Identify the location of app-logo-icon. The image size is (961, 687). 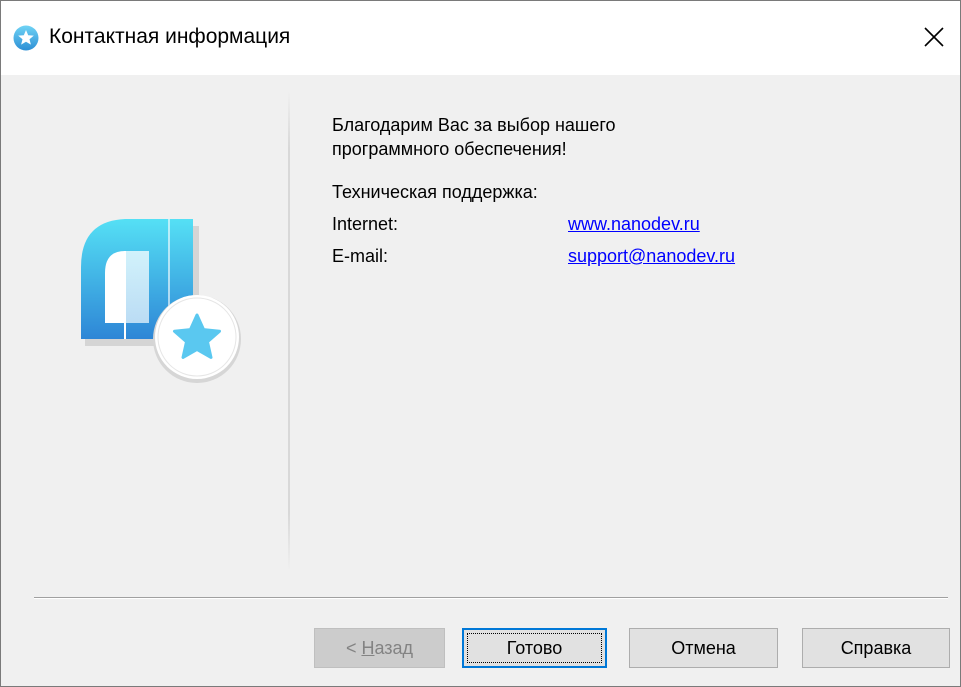
(161, 301).